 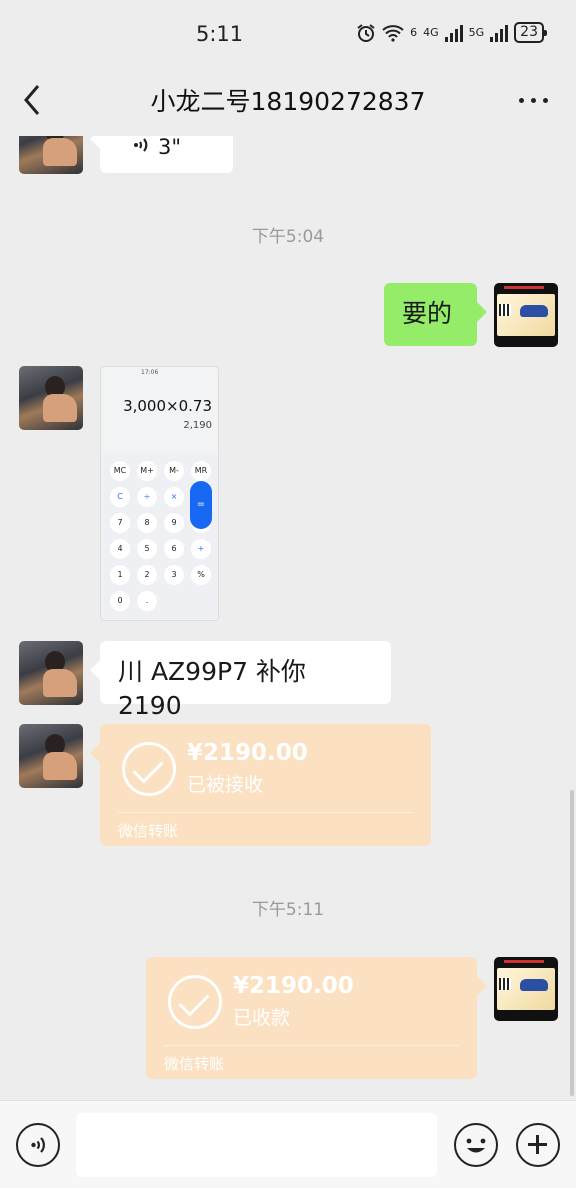 What do you see at coordinates (288, 237) in the screenshot?
I see `timestamp: 下午5:04` at bounding box center [288, 237].